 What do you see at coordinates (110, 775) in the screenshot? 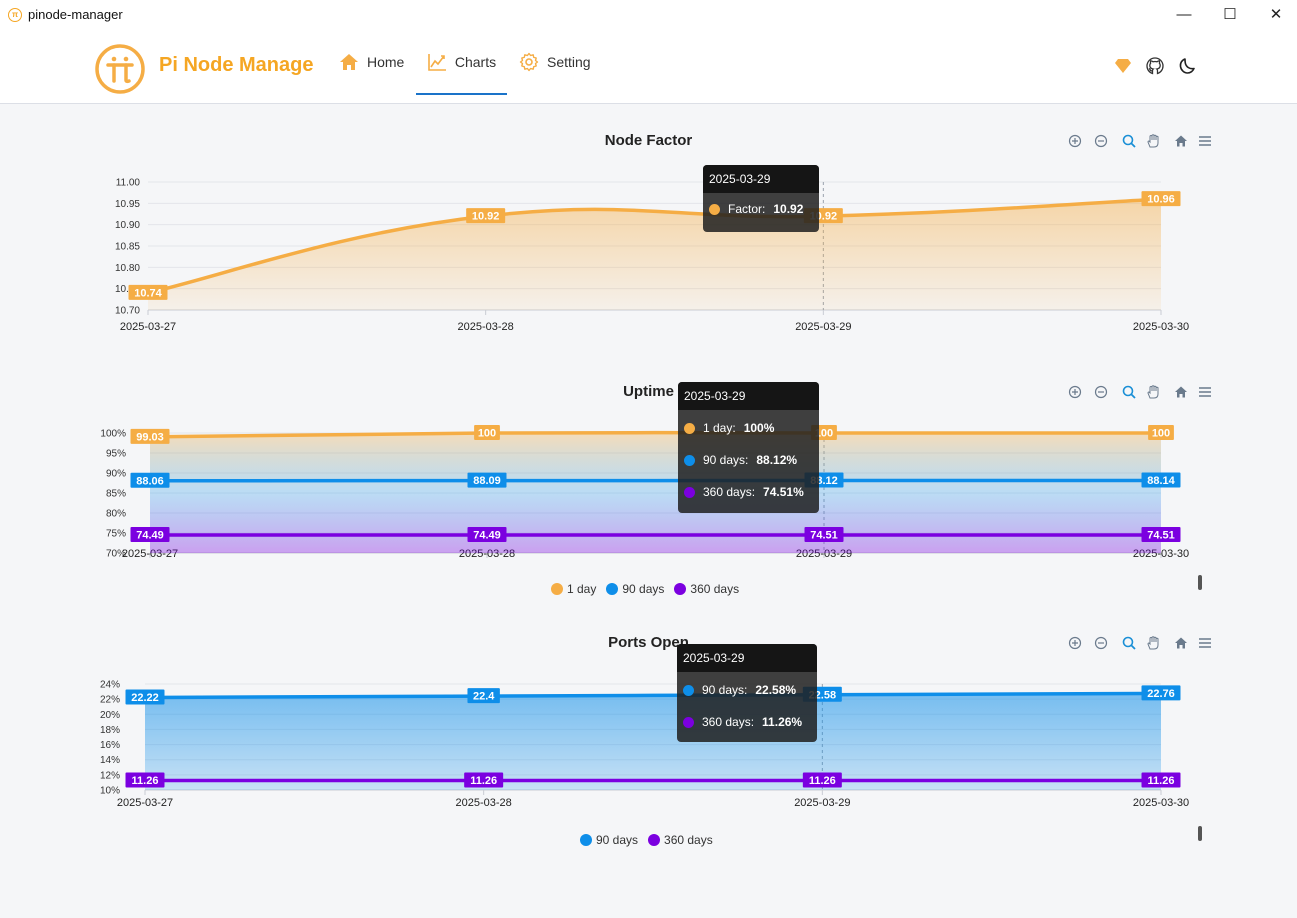
I see `y-tick-label: 12%` at bounding box center [110, 775].